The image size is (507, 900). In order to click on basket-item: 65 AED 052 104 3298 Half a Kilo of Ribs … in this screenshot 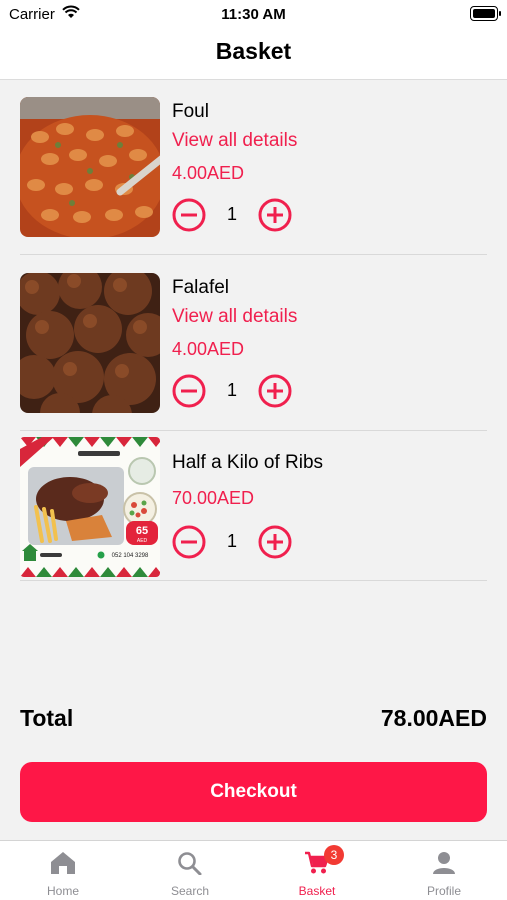, I will do `click(253, 509)`.